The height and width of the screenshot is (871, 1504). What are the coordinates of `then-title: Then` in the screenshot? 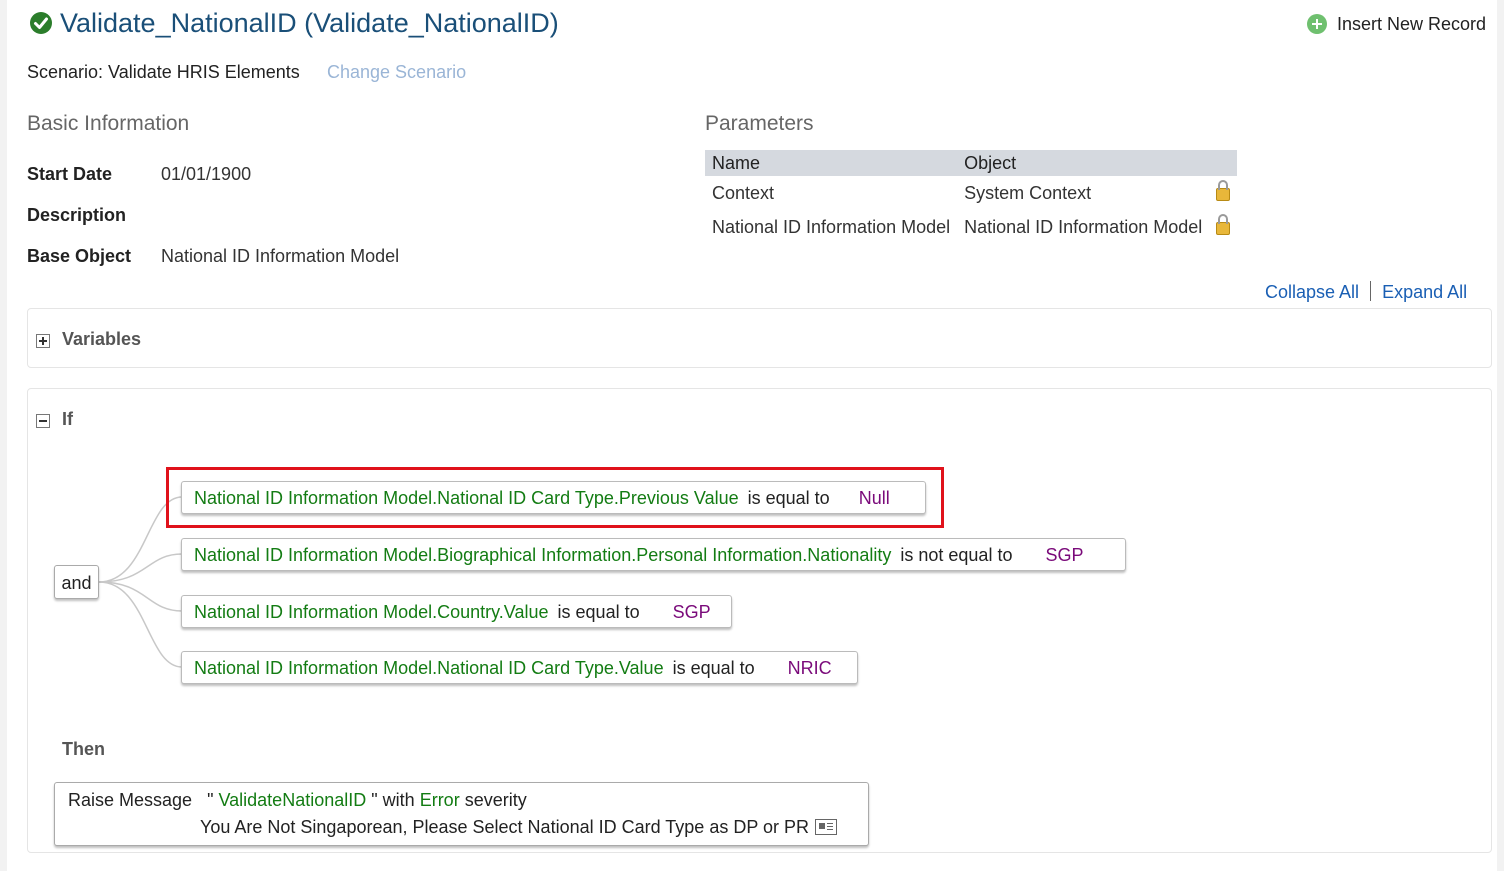 It's located at (83, 749).